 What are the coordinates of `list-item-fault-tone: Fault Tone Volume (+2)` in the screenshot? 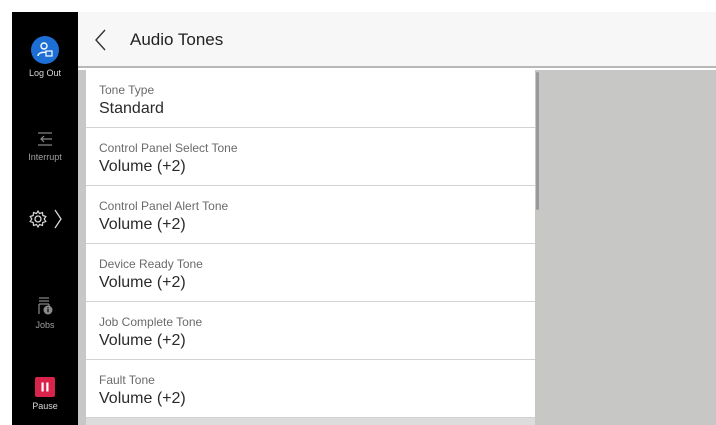 It's located at (310, 389).